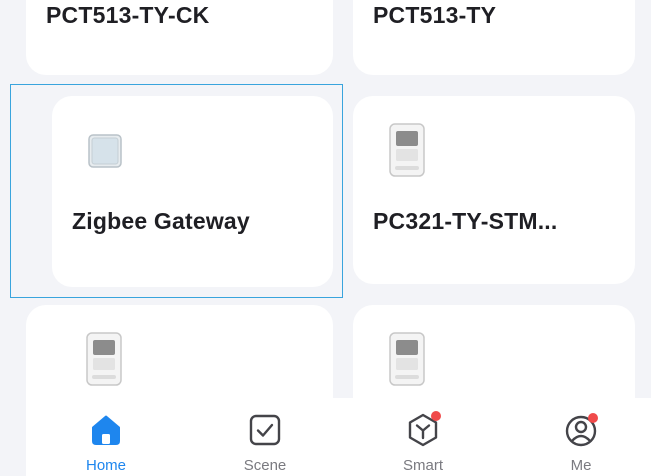 The width and height of the screenshot is (651, 476). What do you see at coordinates (128, 15) in the screenshot?
I see `device-name: PCT513-TY-CK` at bounding box center [128, 15].